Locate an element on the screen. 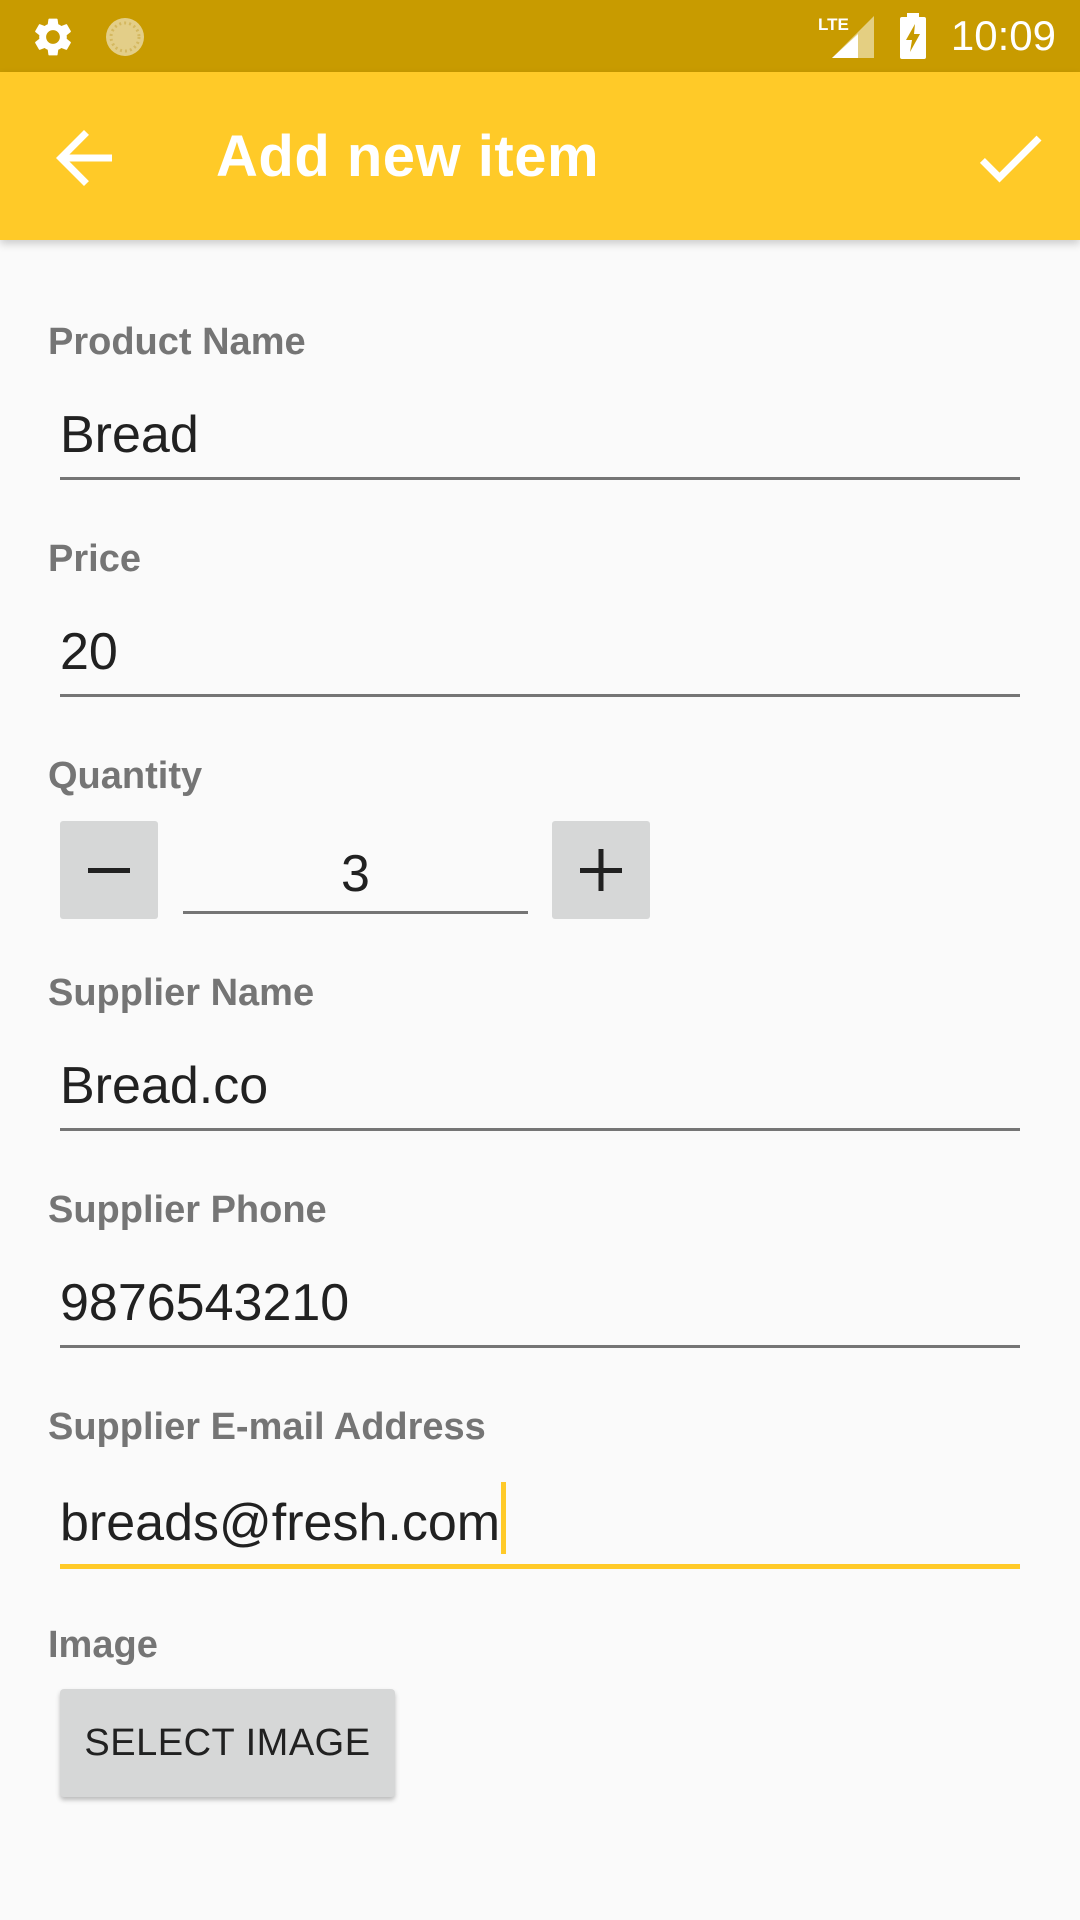 The width and height of the screenshot is (1080, 1920). supplier-email-field: breads@fresh.com is located at coordinates (540, 1525).